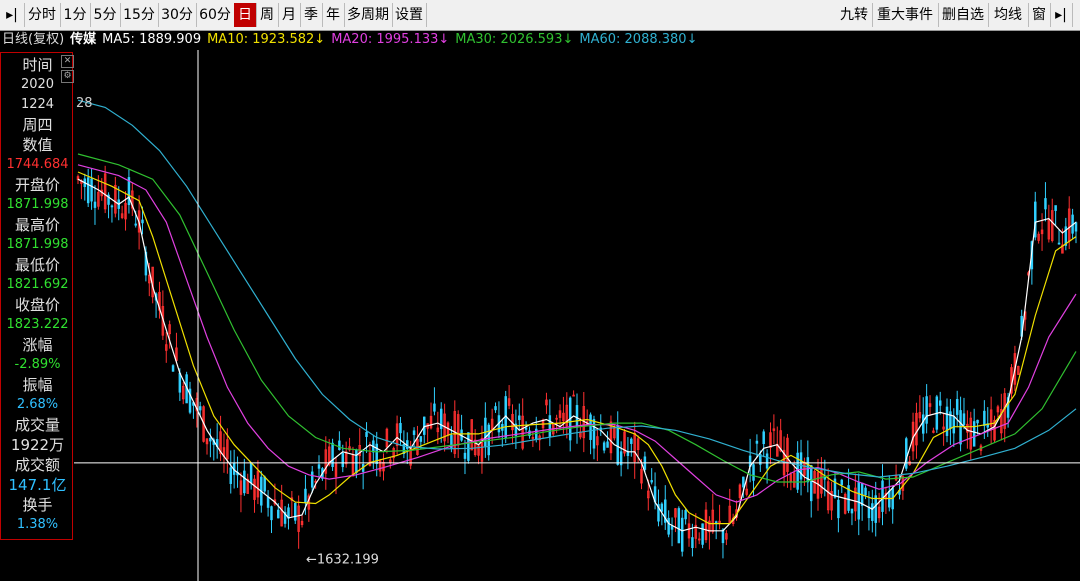 The image size is (1080, 581). What do you see at coordinates (267, 15) in the screenshot?
I see `toolbar-button-8: 周` at bounding box center [267, 15].